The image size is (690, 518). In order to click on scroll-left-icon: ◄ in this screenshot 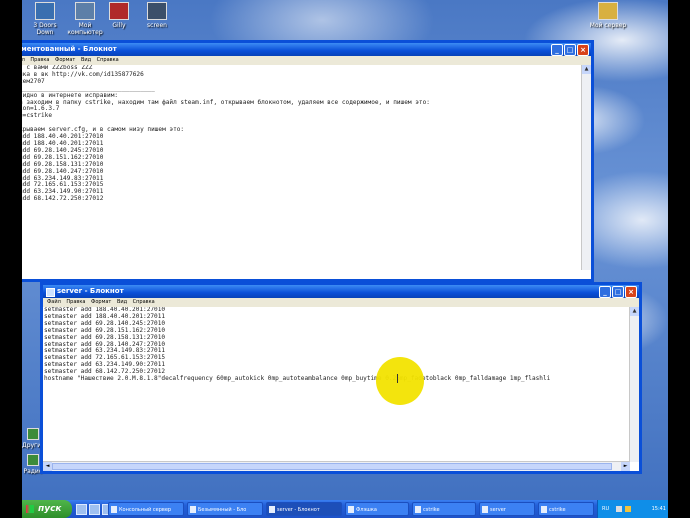, I will do `click(47, 466)`.